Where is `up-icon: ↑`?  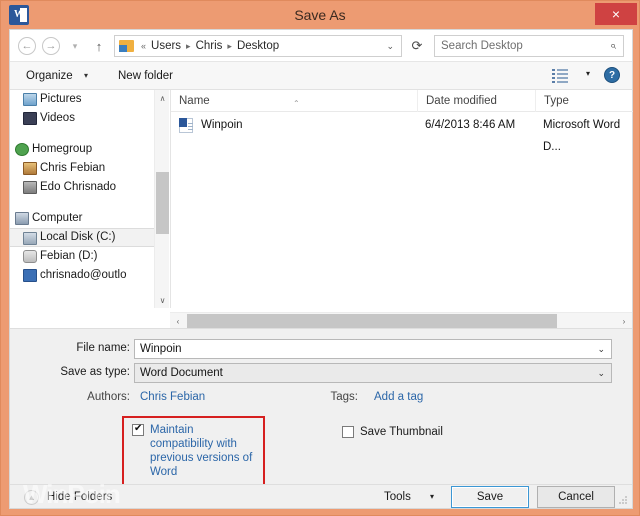
up-icon: ↑ is located at coordinates (99, 46).